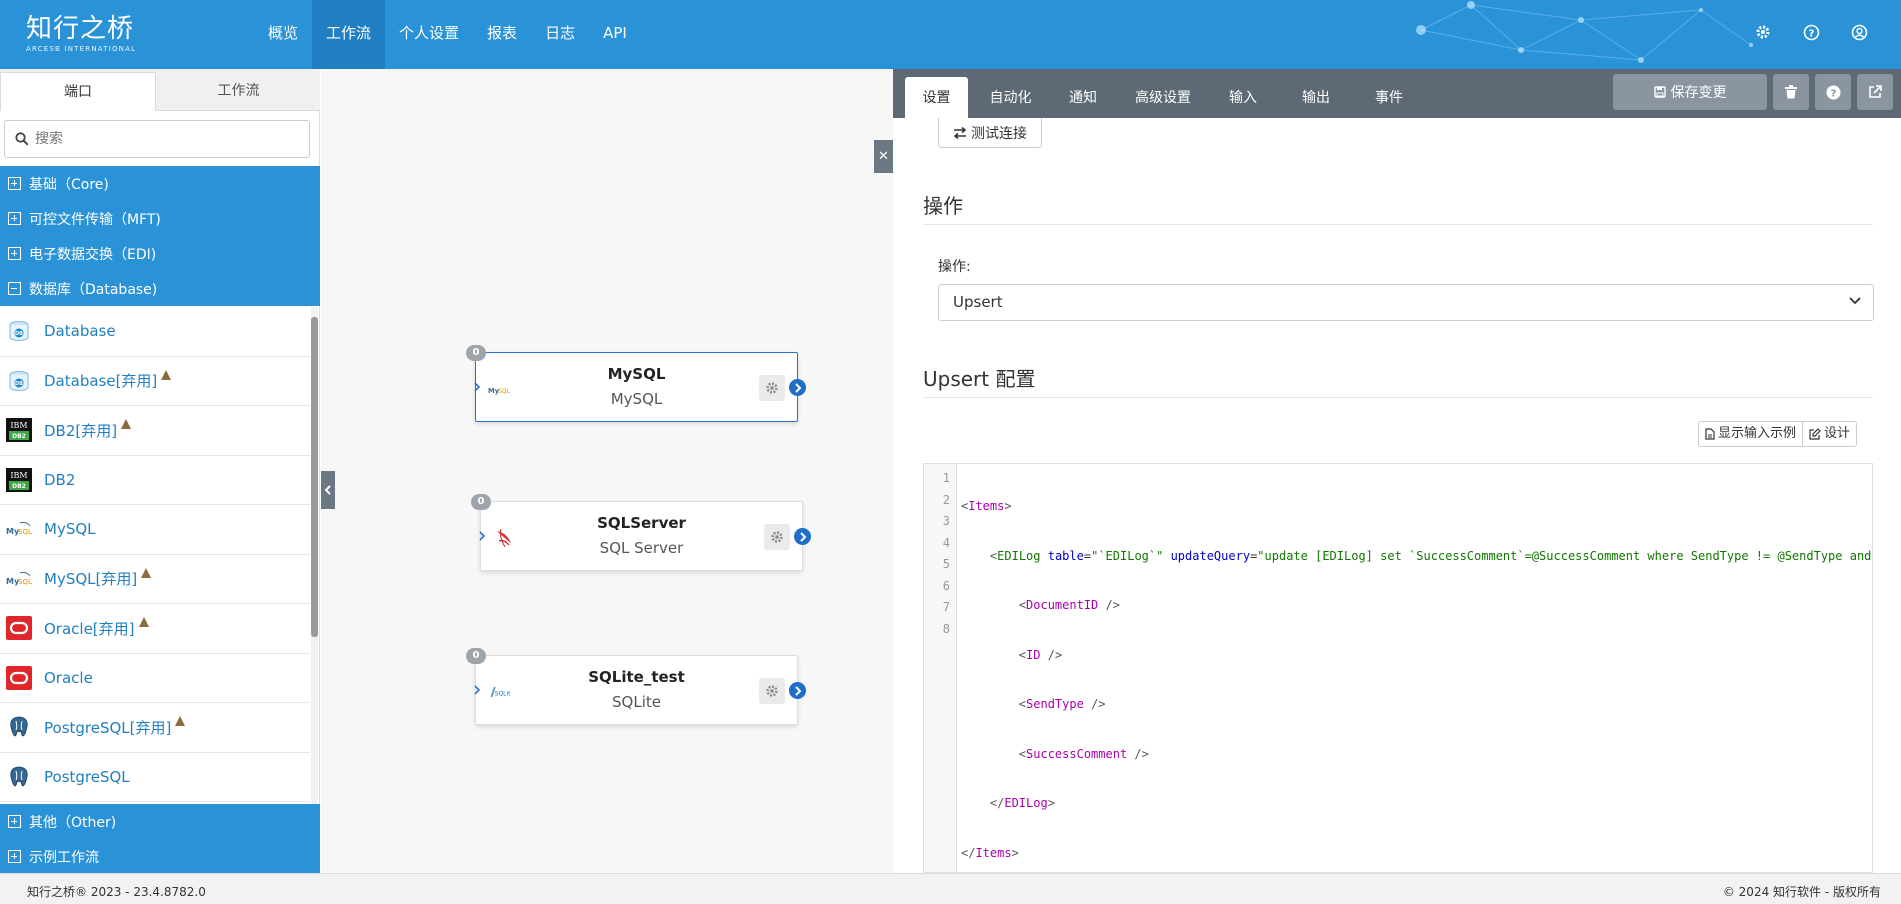 The width and height of the screenshot is (1901, 904). What do you see at coordinates (990, 133) in the screenshot?
I see `test-connection-button: 测试连接` at bounding box center [990, 133].